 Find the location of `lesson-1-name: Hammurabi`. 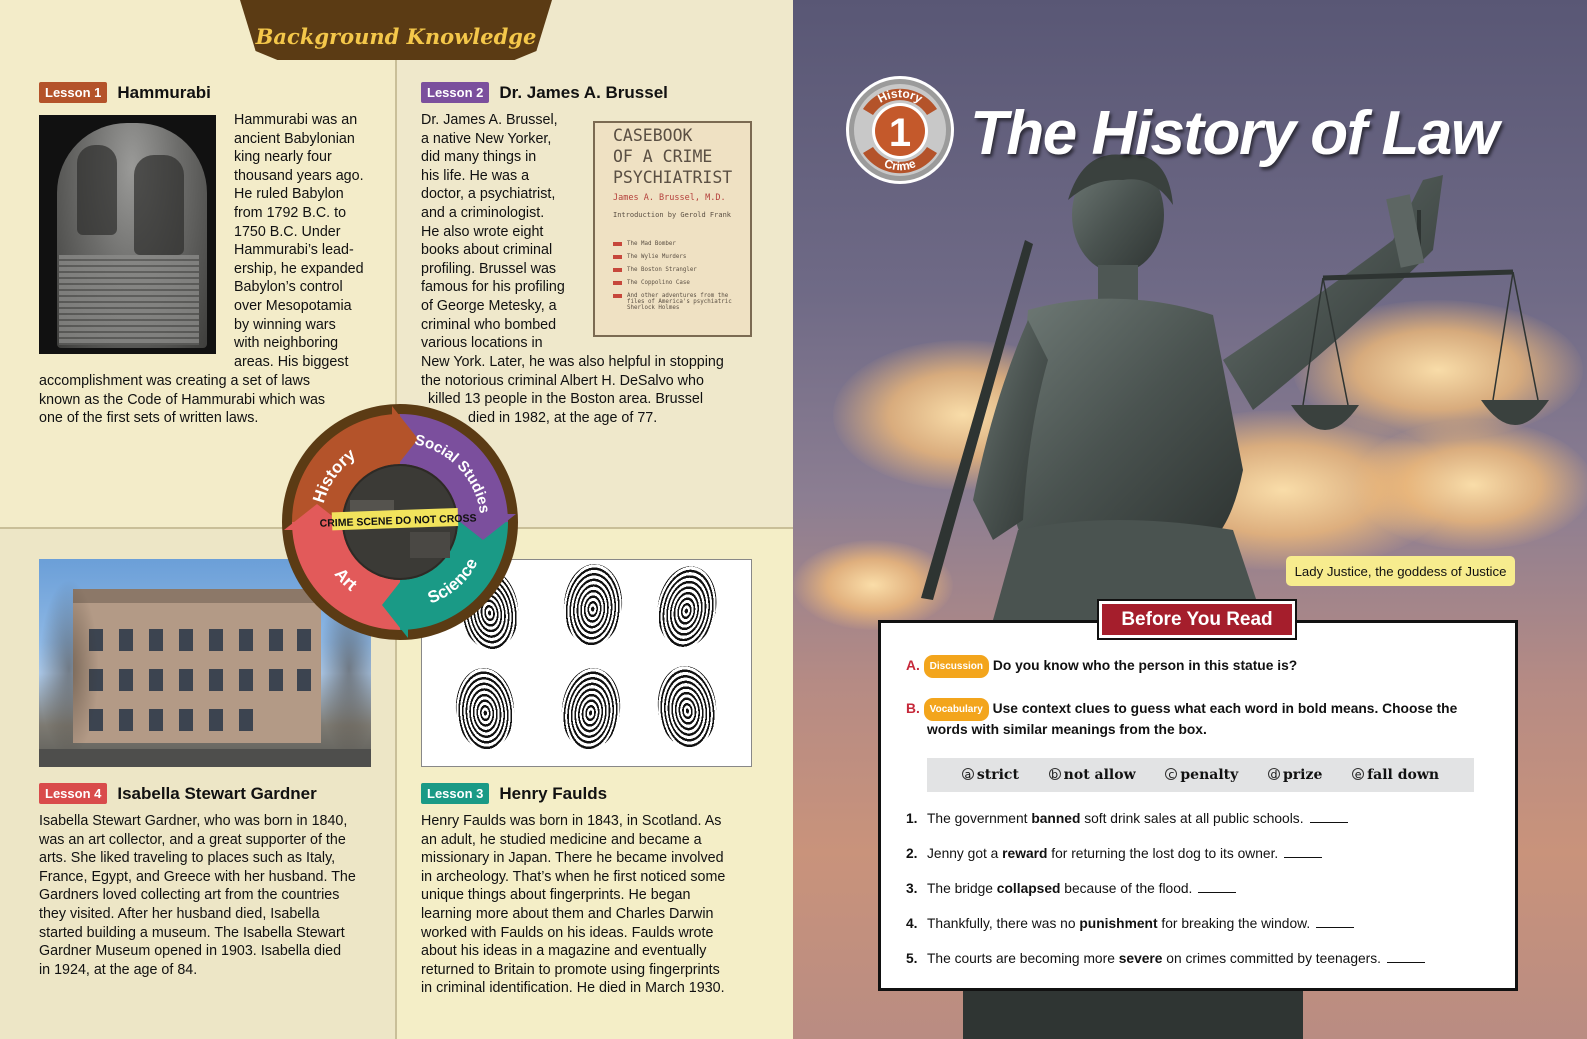

lesson-1-name: Hammurabi is located at coordinates (164, 92).